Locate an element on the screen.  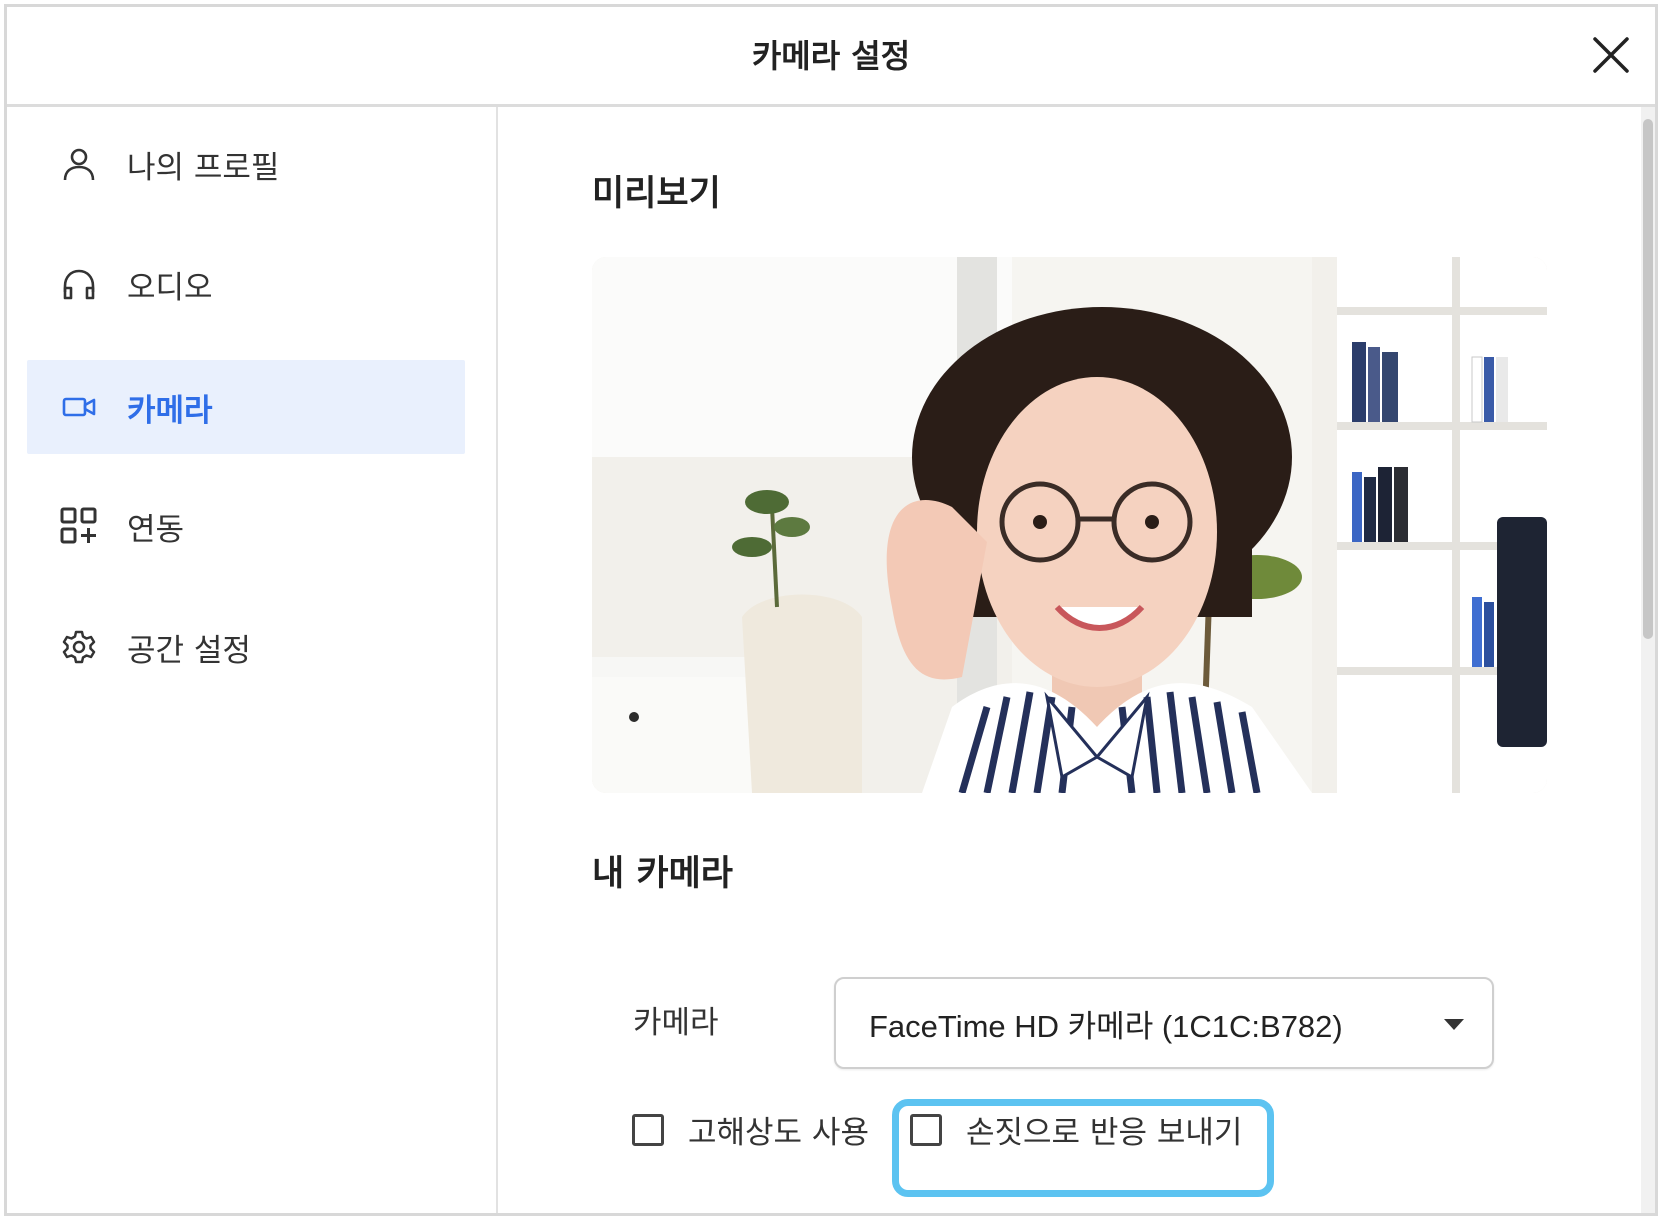
camera-select-label: 카메라 is located at coordinates (676, 1023).